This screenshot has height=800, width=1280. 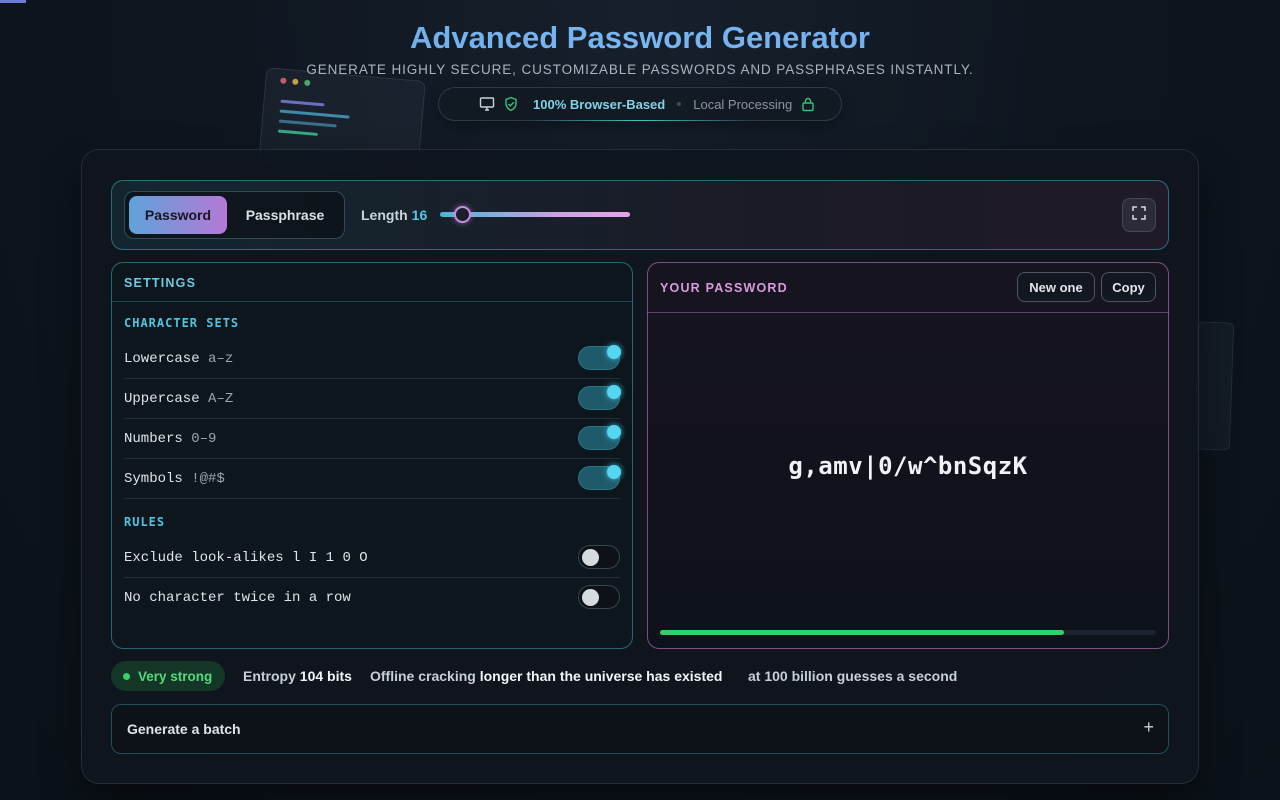 What do you see at coordinates (599, 477) in the screenshot?
I see `symbols-toggle` at bounding box center [599, 477].